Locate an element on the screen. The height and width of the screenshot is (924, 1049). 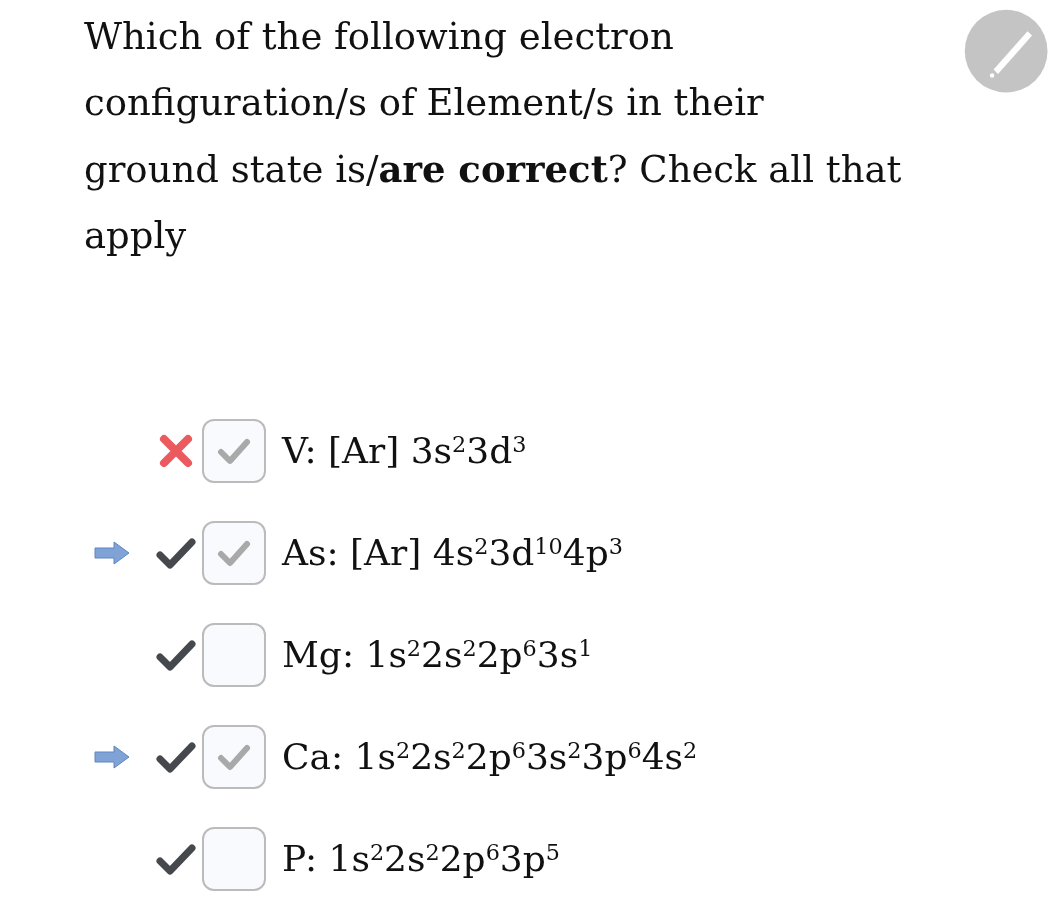
option-text: Ca: 1s$^{2}$2s$^{2}$2p$^{6}$3s$^{2}$3p$^{6}$4s$^{2}$ is located at coordinates (490, 757).